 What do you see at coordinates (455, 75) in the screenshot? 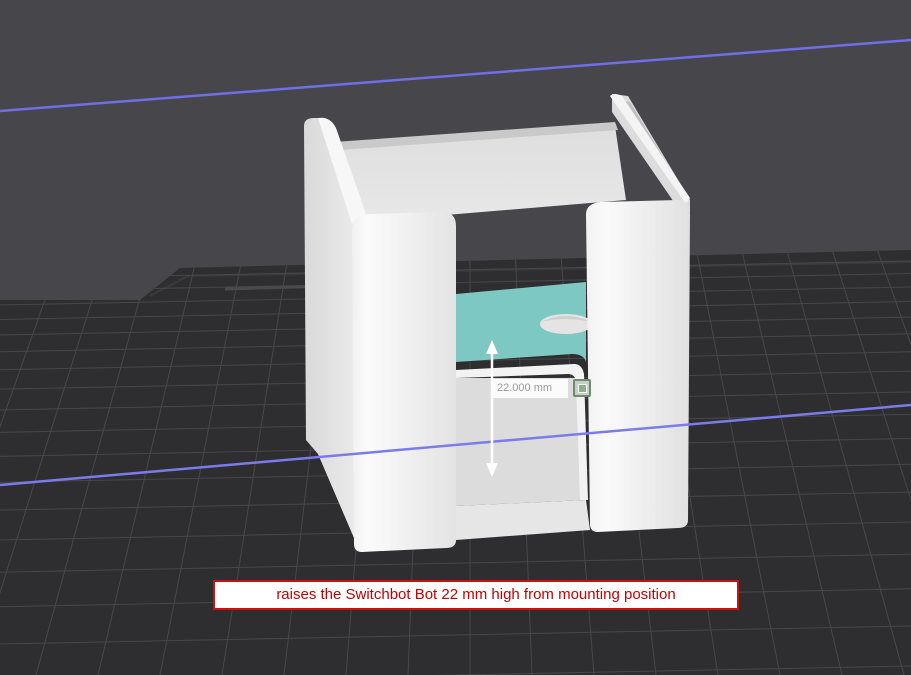
I see `axis-line-upper` at bounding box center [455, 75].